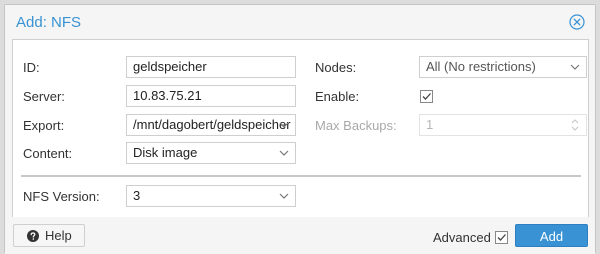 The height and width of the screenshot is (254, 600). I want to click on nfs-version-select: 3, so click(211, 196).